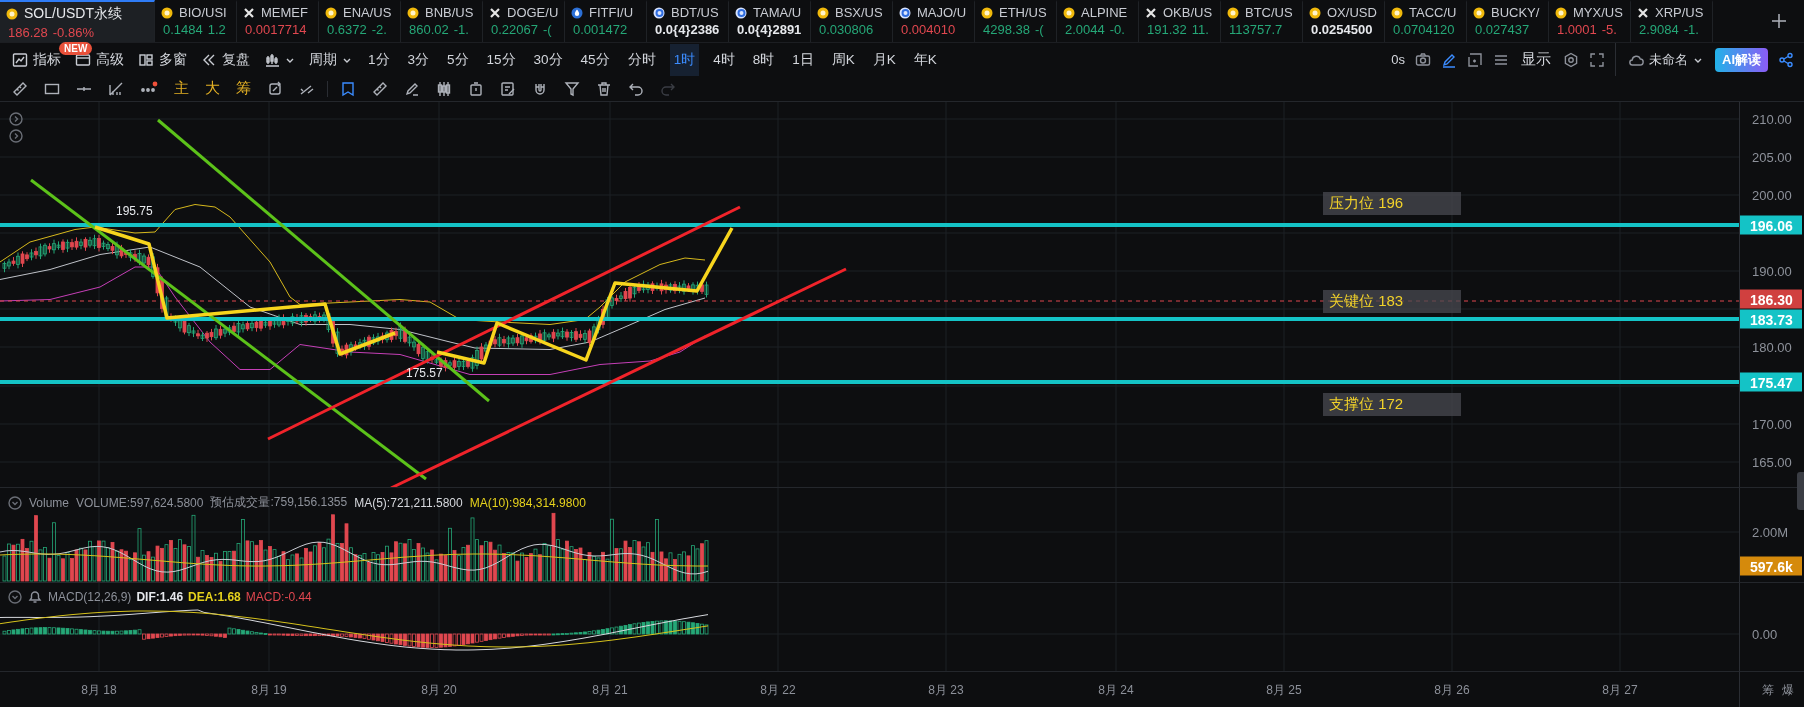 This screenshot has height=707, width=1804. What do you see at coordinates (763, 59) in the screenshot?
I see `period-tab: 8时` at bounding box center [763, 59].